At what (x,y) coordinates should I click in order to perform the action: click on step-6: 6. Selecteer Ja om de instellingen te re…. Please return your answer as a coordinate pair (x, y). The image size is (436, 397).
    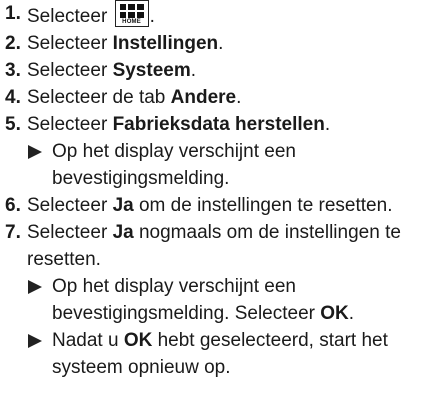
    Looking at the image, I should click on (218, 205).